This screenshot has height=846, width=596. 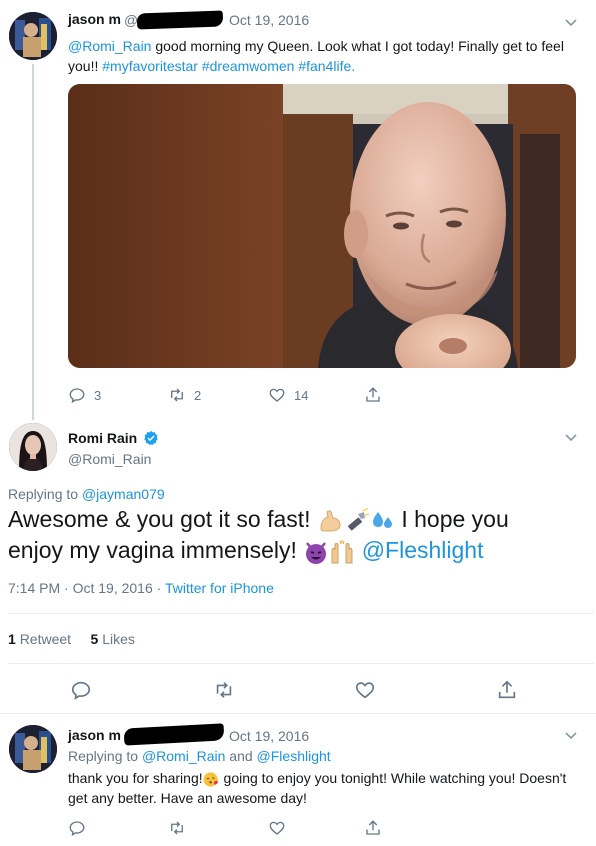 What do you see at coordinates (45, 639) in the screenshot?
I see `retweets-label: Retweet` at bounding box center [45, 639].